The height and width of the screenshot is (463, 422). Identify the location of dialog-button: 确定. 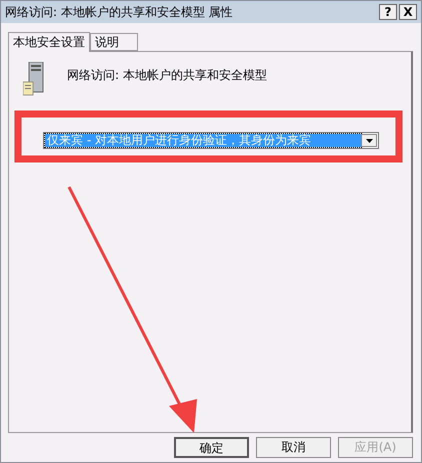
(211, 447).